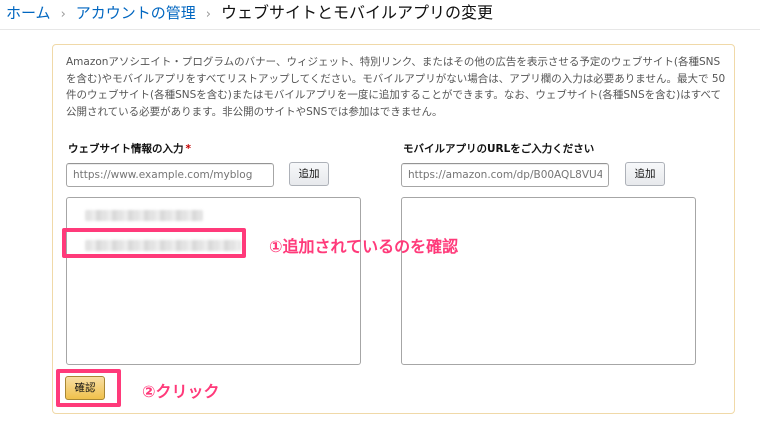  What do you see at coordinates (645, 174) in the screenshot?
I see `mobile-add-button: 追加` at bounding box center [645, 174].